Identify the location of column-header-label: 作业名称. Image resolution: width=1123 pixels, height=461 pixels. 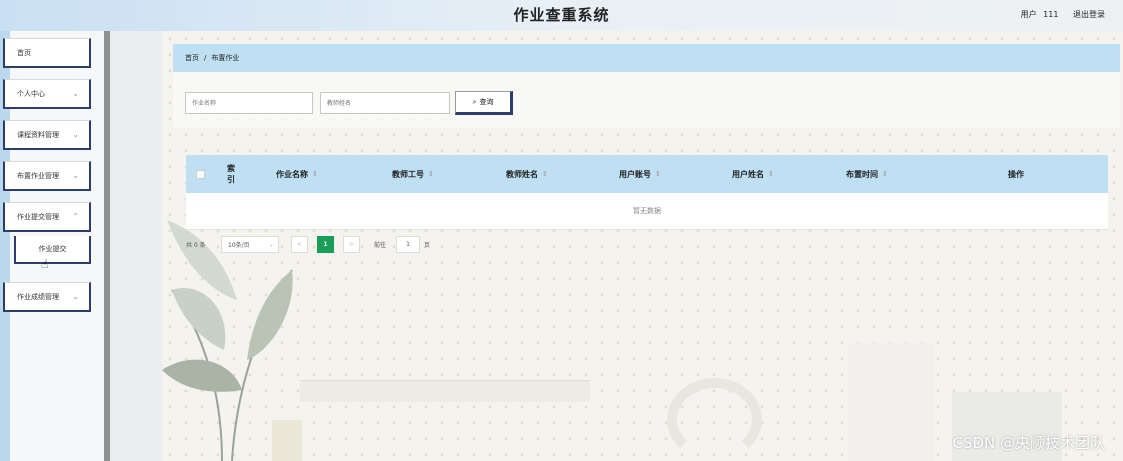
(292, 174).